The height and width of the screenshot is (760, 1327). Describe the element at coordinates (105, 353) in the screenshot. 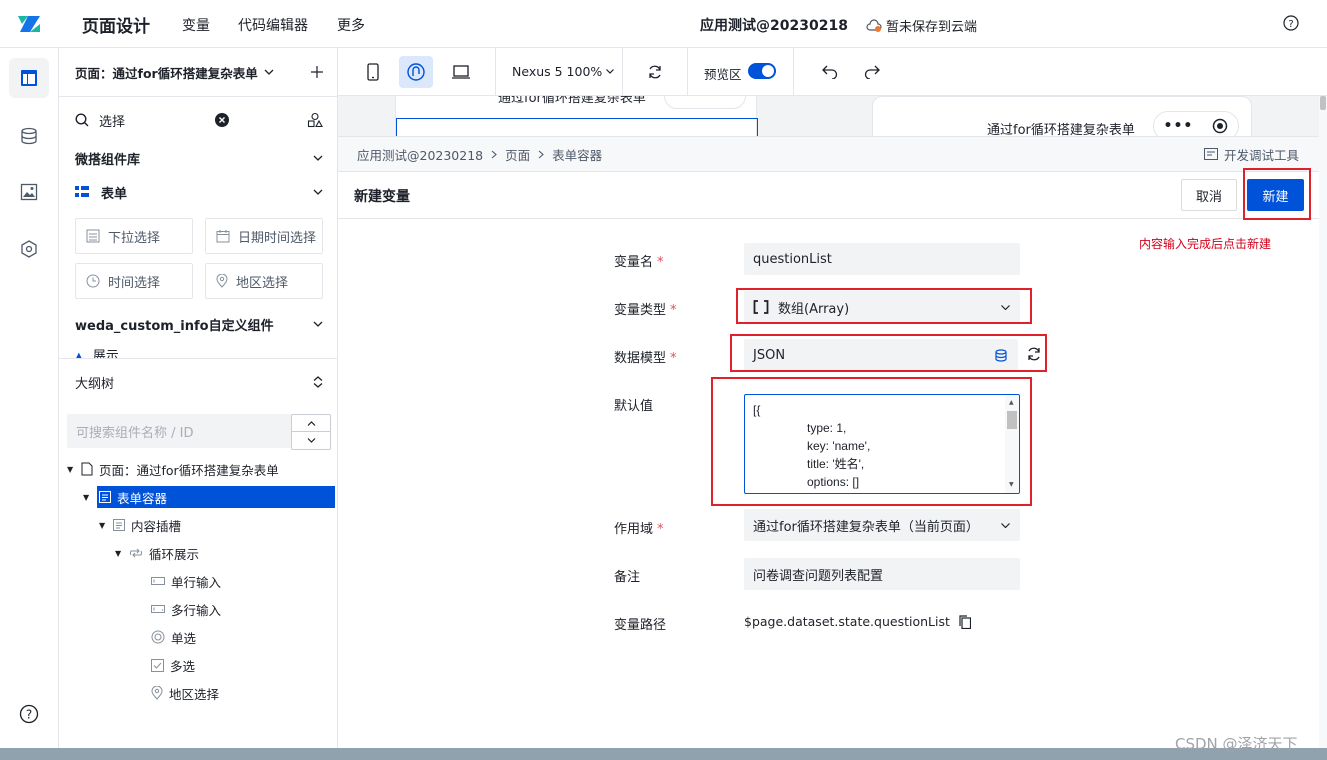

I see `custom-item-label: 展示` at that location.